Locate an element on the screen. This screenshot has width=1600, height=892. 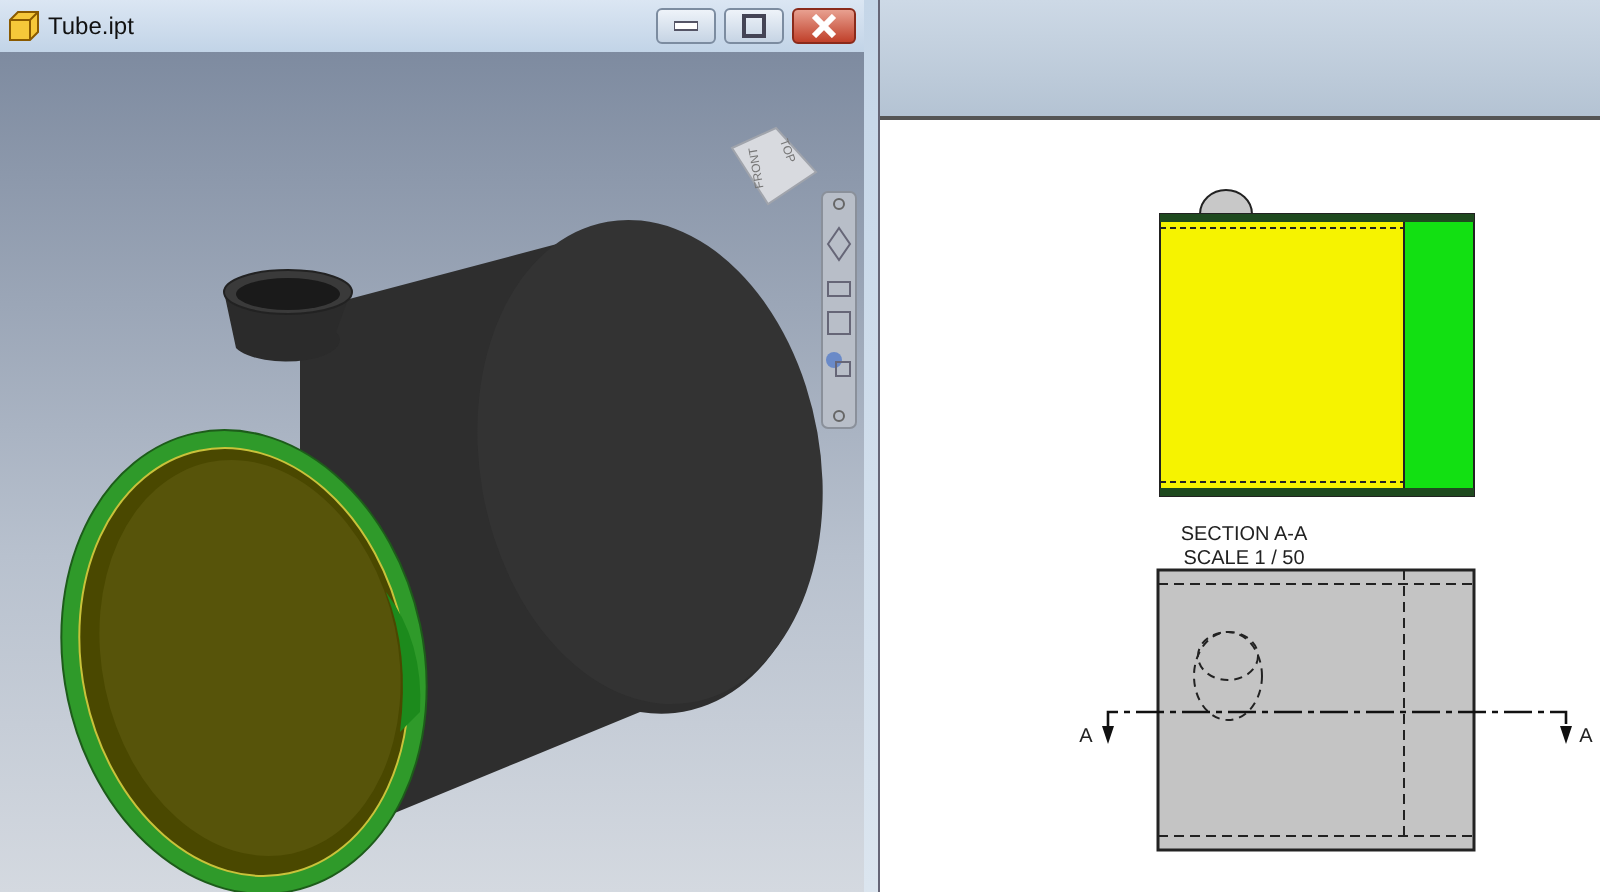
scale-label: SCALE 1 / 50 is located at coordinates (1244, 559).